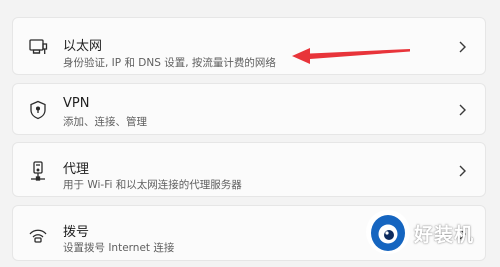  I want to click on dialup-description: 设置拨号 Internet 连接, so click(119, 248).